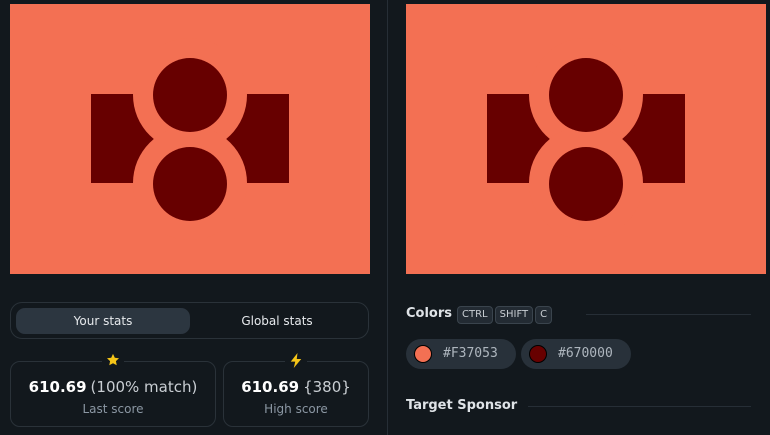 This screenshot has height=435, width=770. What do you see at coordinates (144, 387) in the screenshot?
I see `last-score-match: (100% match)` at bounding box center [144, 387].